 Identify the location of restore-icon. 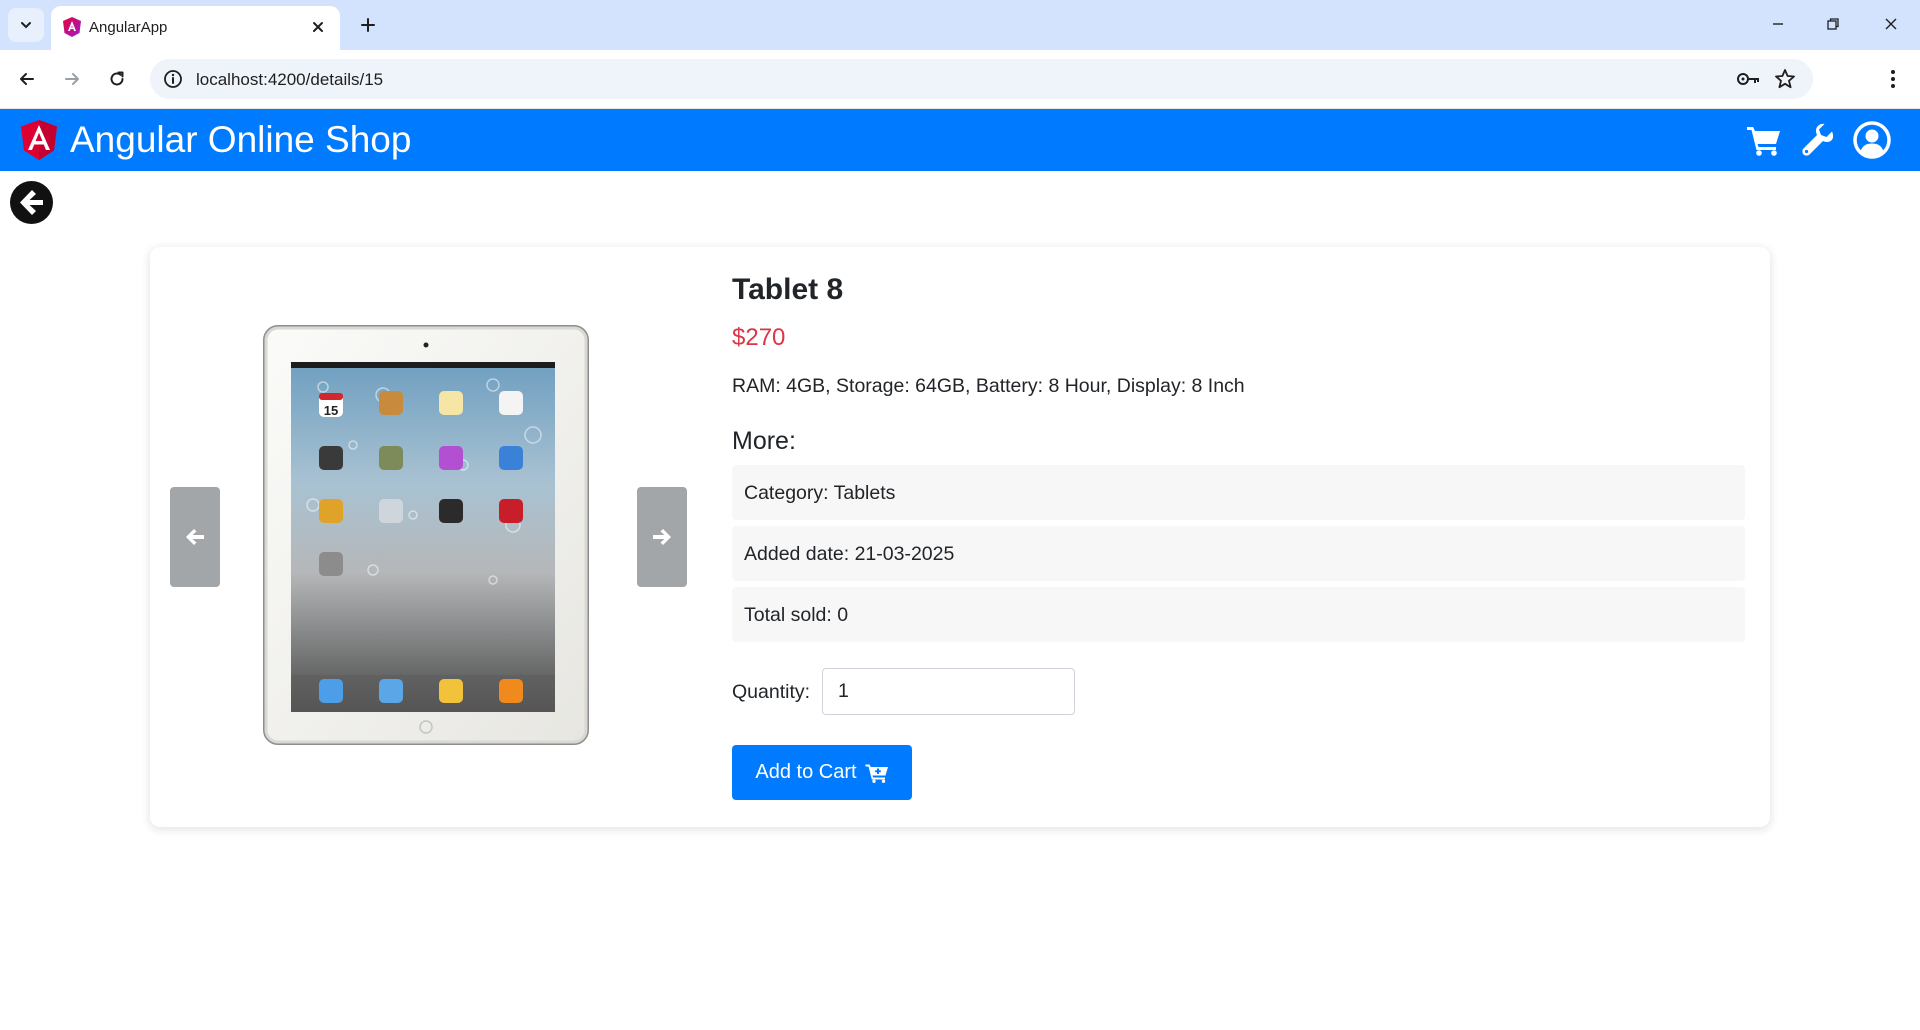
(1833, 24).